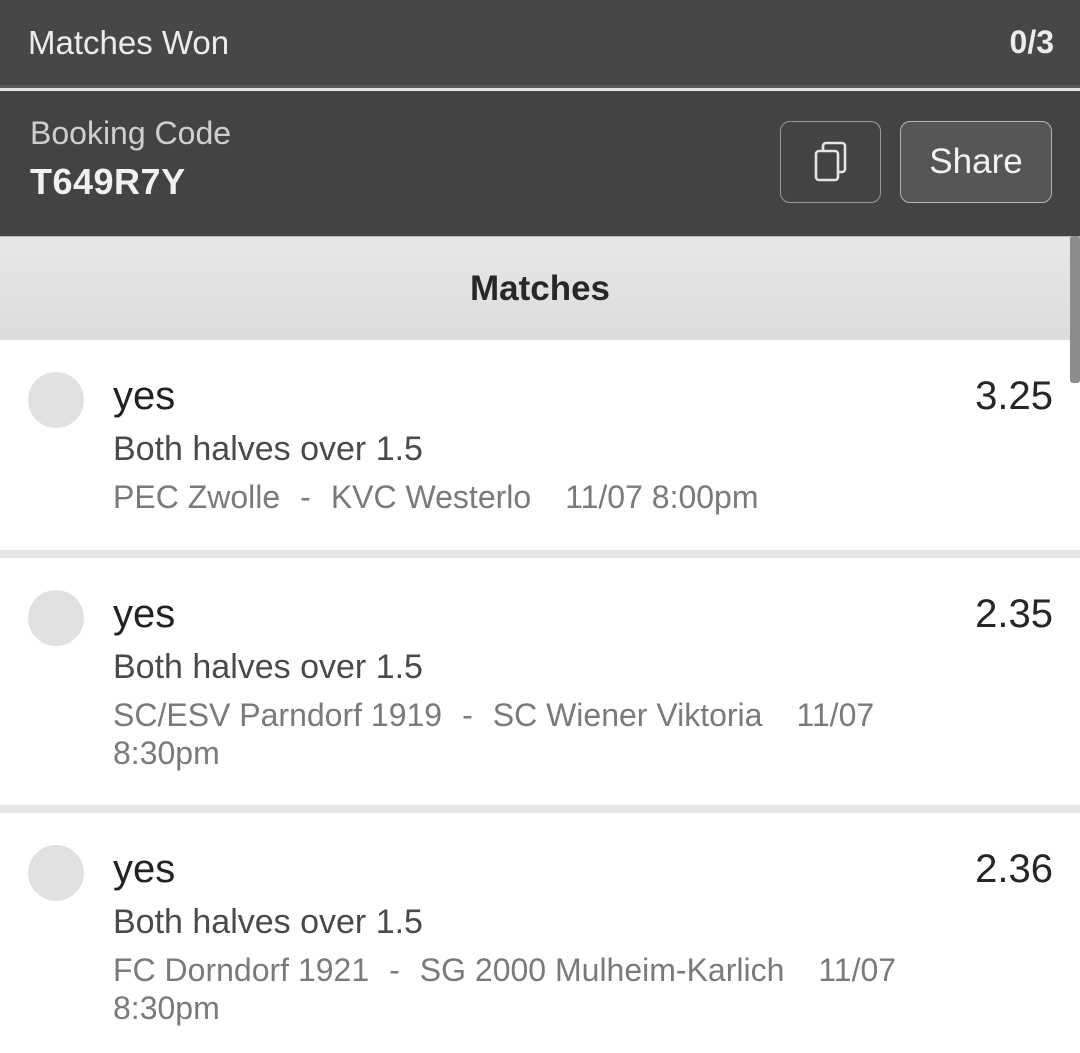 The height and width of the screenshot is (1053, 1080). I want to click on matches-section-header: Matches, so click(540, 288).